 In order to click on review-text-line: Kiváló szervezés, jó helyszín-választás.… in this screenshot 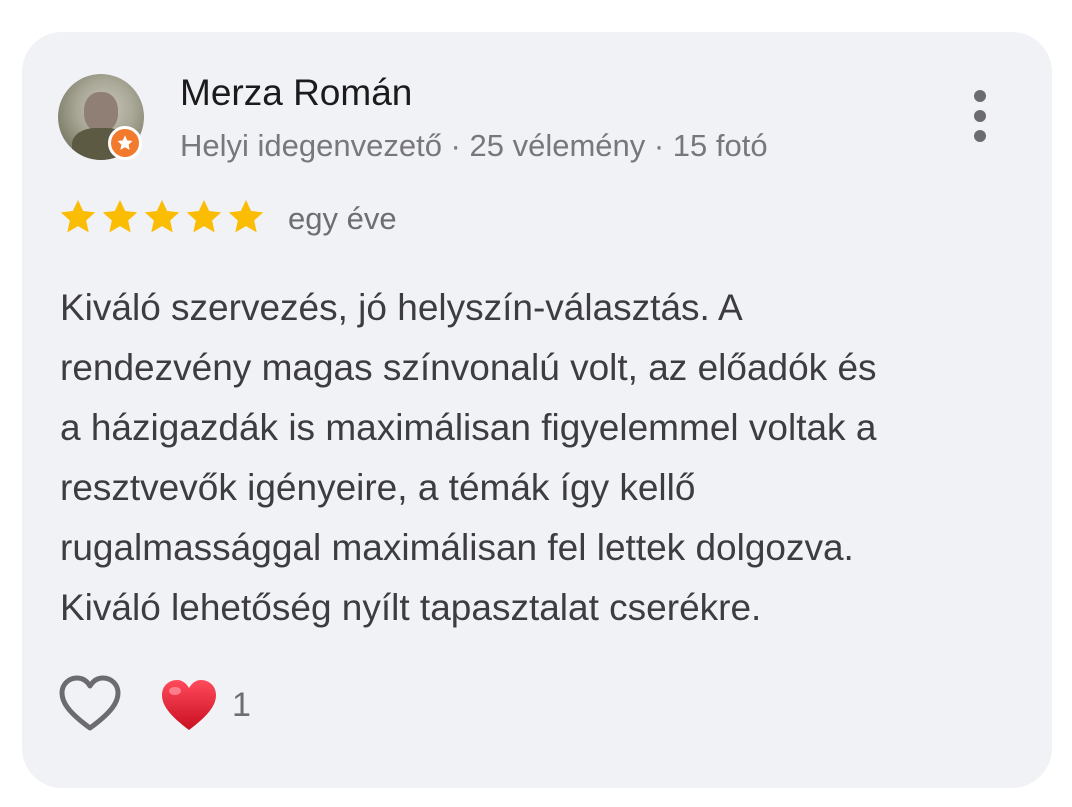, I will do `click(401, 307)`.